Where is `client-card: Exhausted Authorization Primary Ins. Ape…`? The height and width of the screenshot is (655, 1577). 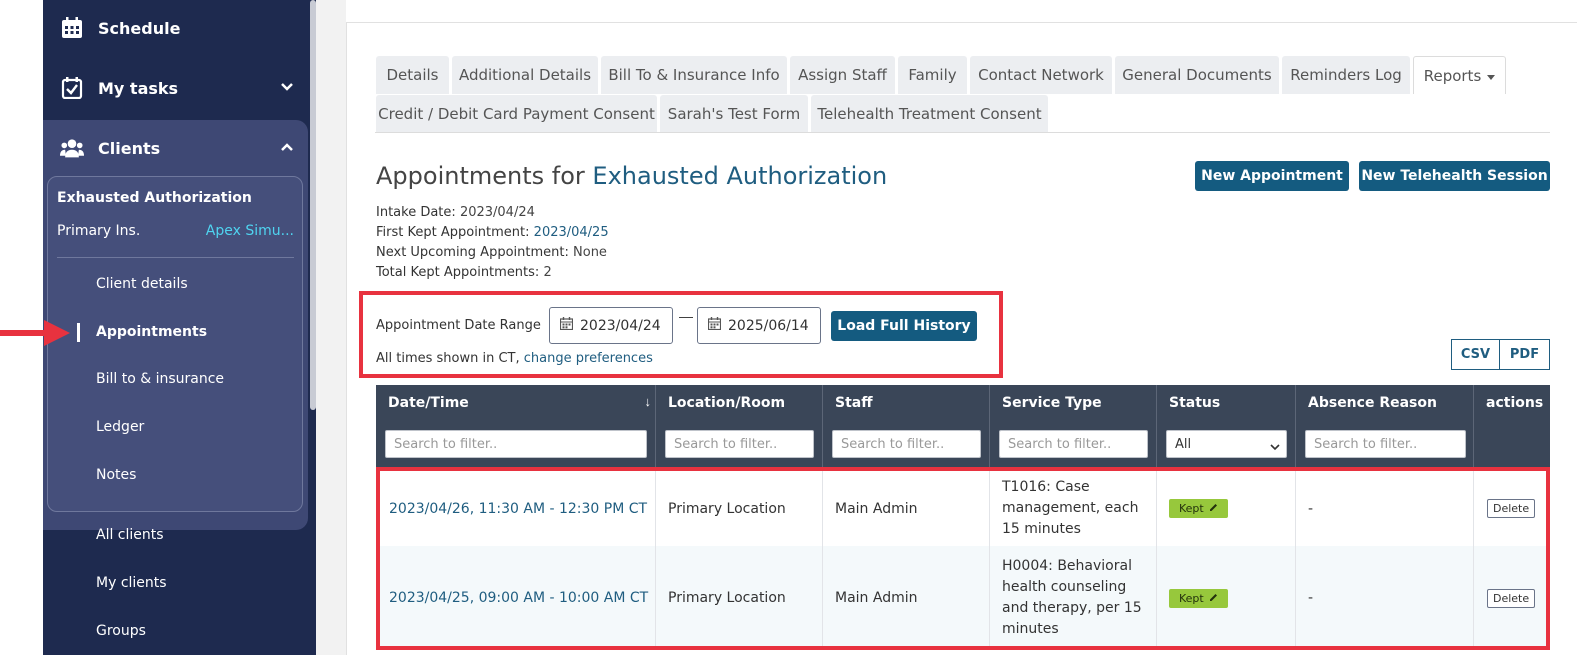
client-card: Exhausted Authorization Primary Ins. Ape… is located at coordinates (175, 344).